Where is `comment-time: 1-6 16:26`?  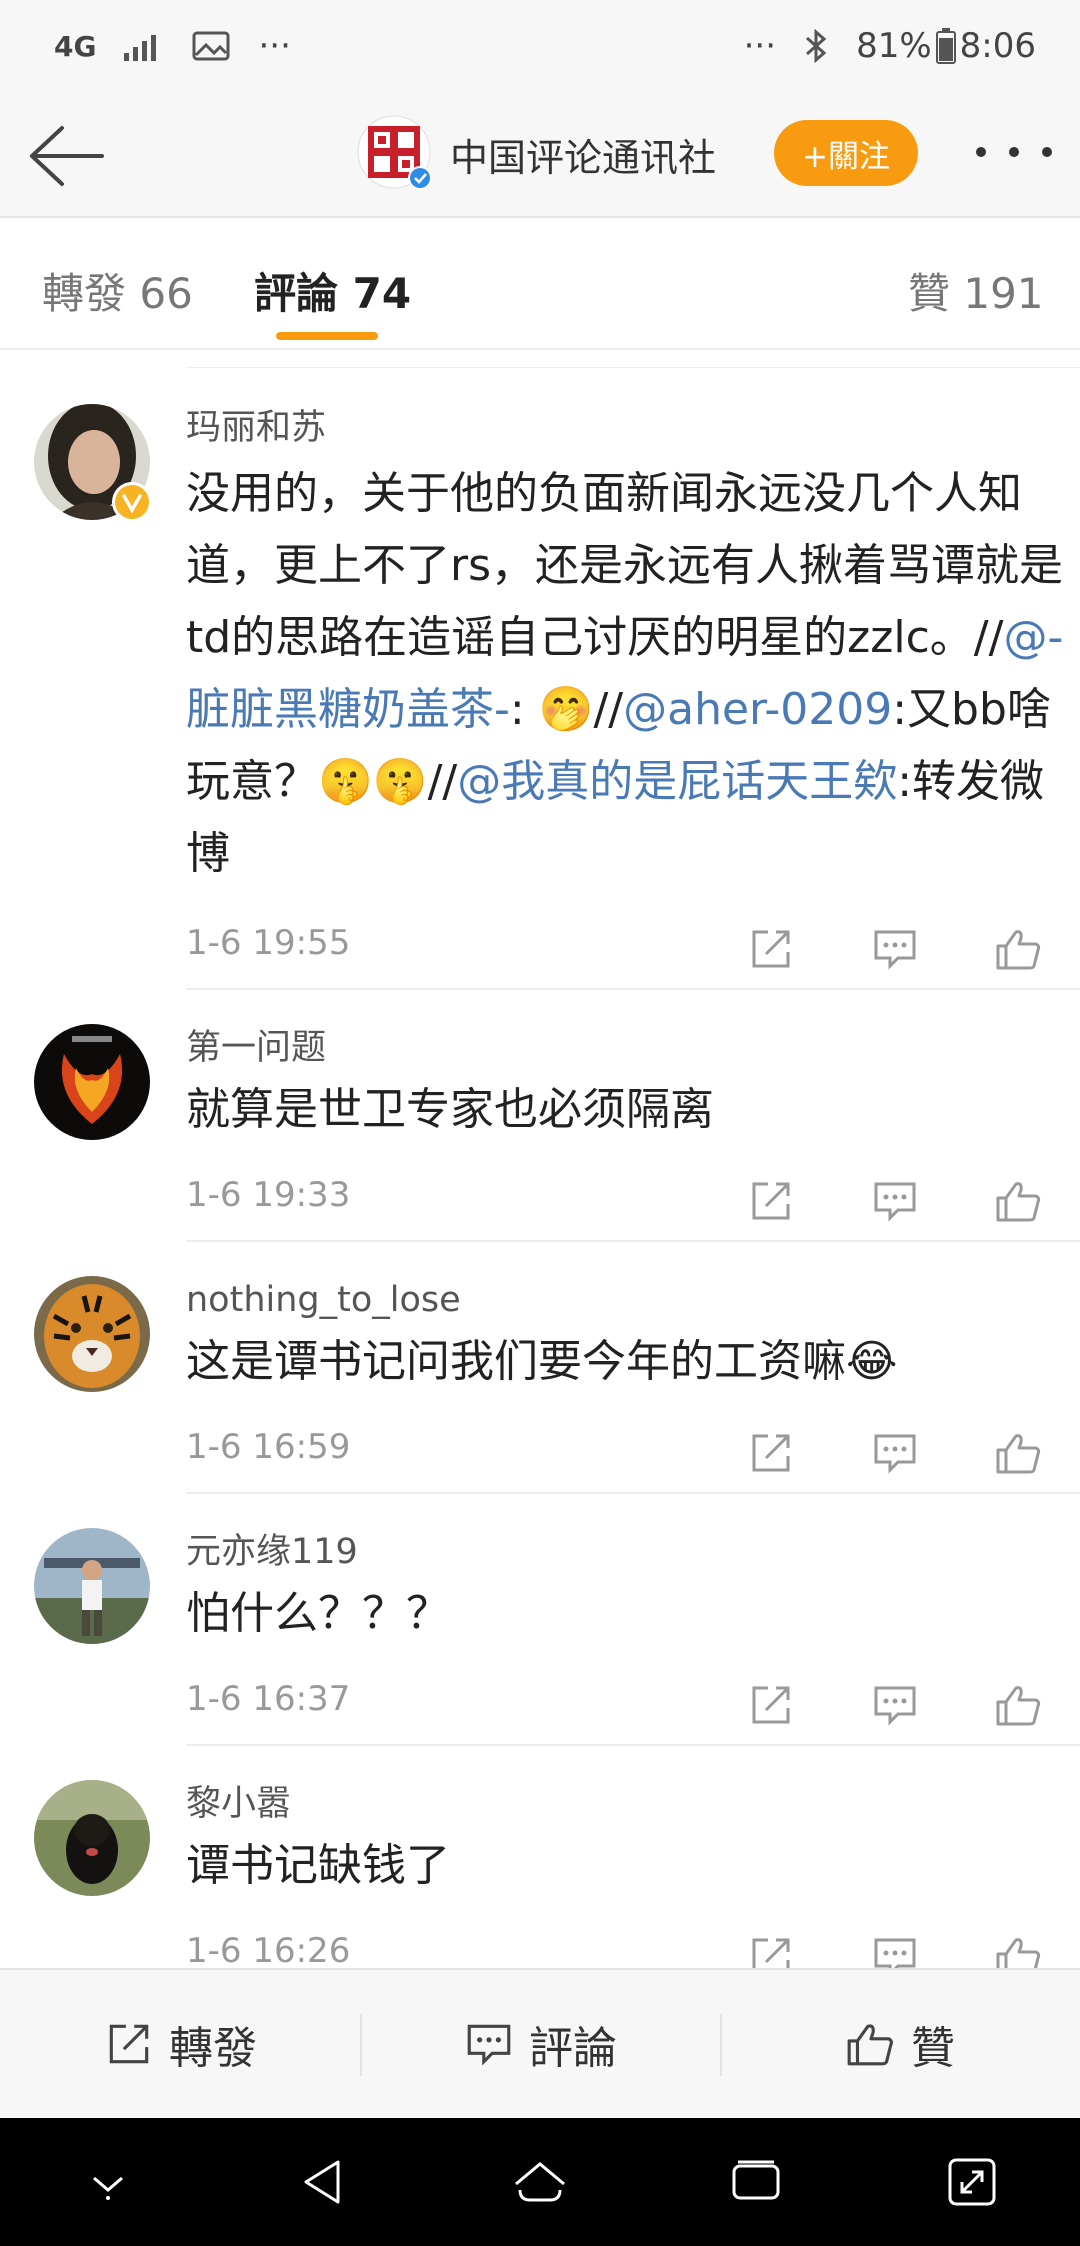
comment-time: 1-6 16:26 is located at coordinates (268, 1949).